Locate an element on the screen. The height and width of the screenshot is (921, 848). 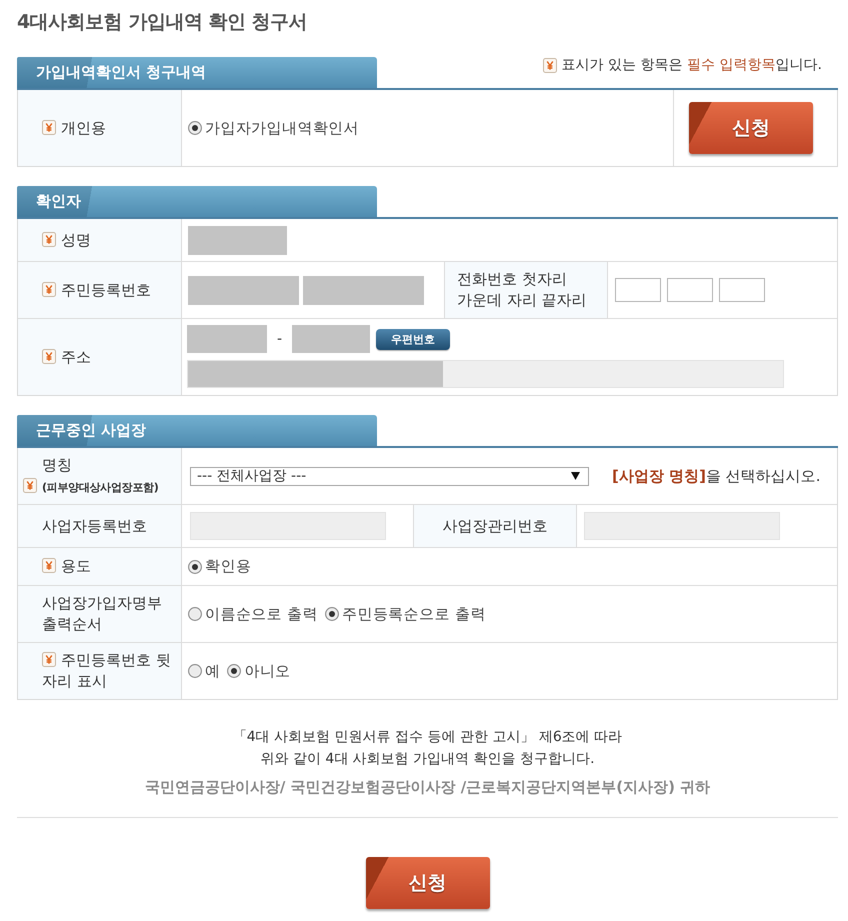
notice-text: 위와 같이 4대 사회보험 가입내역 확인을 청구합니다. is located at coordinates (427, 759).